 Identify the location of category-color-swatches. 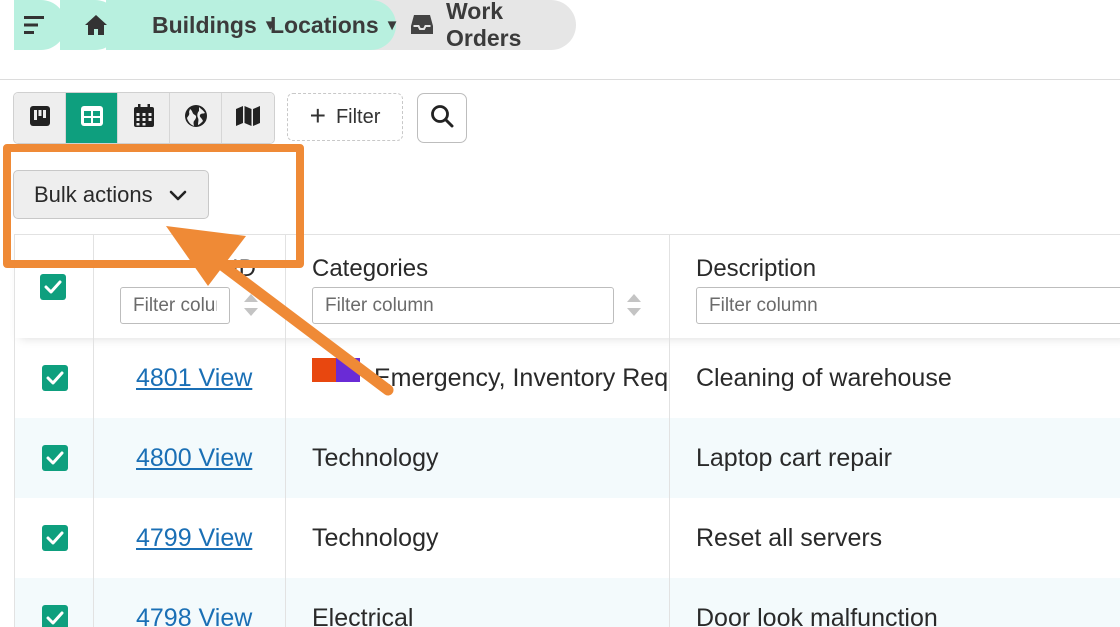
(336, 370).